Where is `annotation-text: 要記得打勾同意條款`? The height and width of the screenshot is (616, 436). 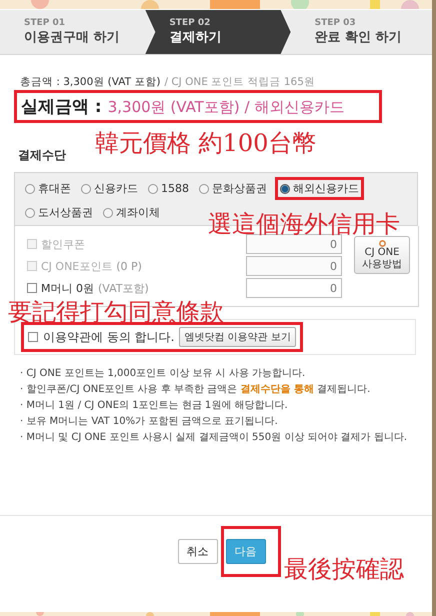
annotation-text: 要記得打勾同意條款 is located at coordinates (116, 312).